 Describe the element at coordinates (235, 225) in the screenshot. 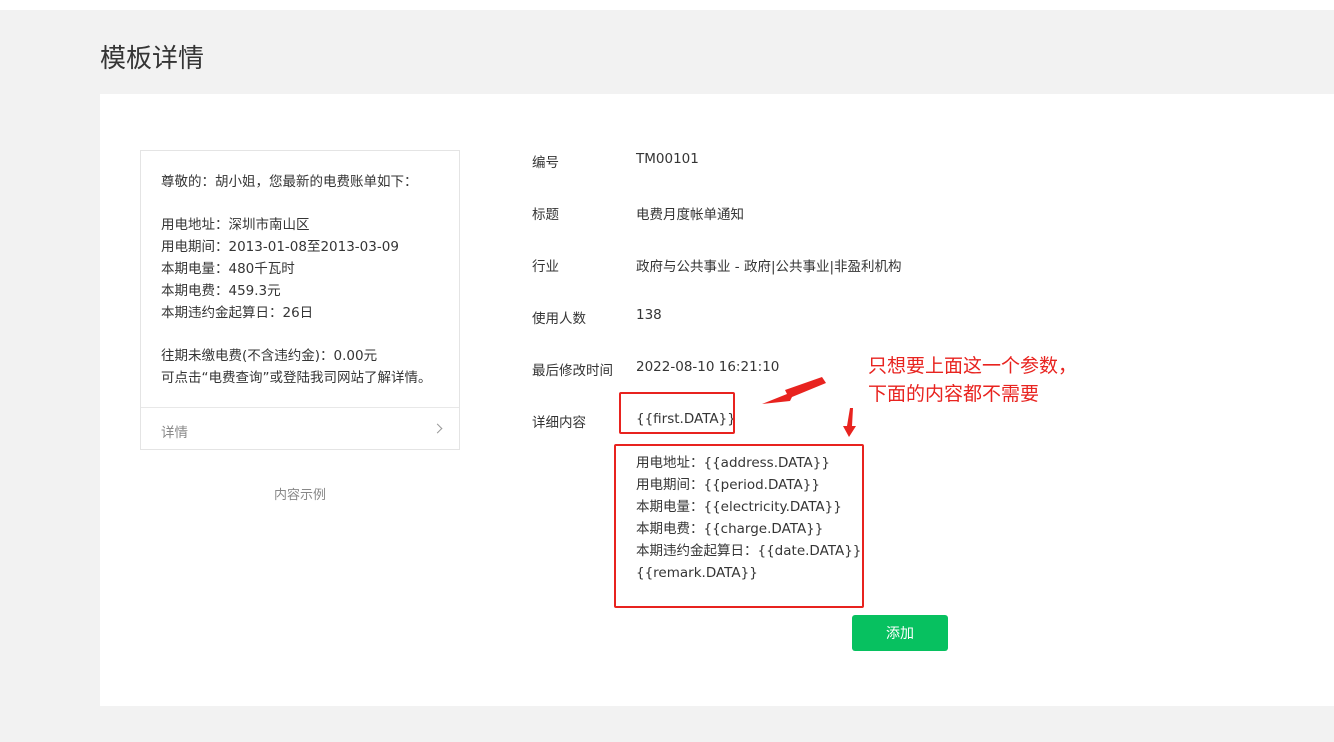

I see `preview-line: 用电地址：深圳市南山区` at that location.